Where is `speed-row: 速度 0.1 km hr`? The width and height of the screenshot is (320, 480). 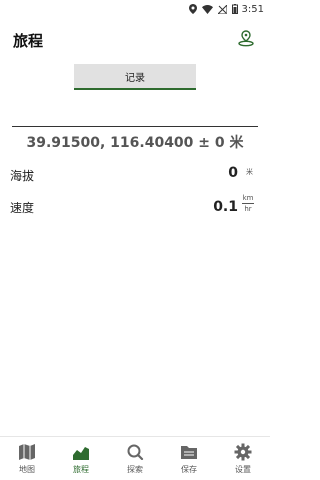
speed-row: 速度 0.1 km hr is located at coordinates (135, 207).